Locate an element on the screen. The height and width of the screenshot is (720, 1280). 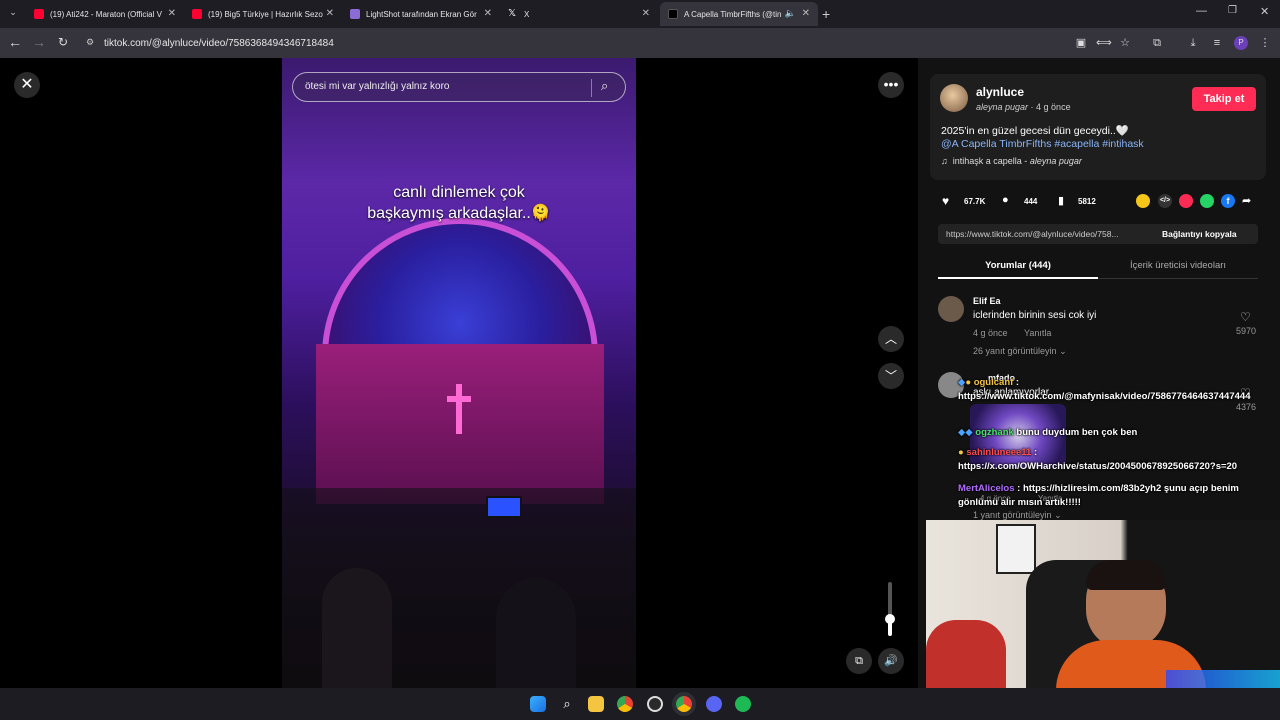
extensions-icon: ⧉ is located at coordinates (1157, 43).